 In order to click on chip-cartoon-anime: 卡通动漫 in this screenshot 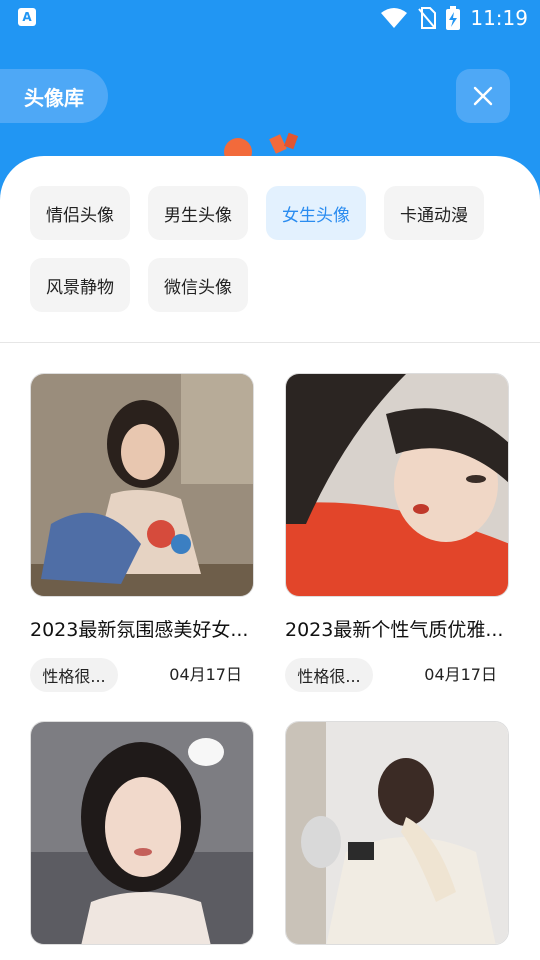, I will do `click(434, 213)`.